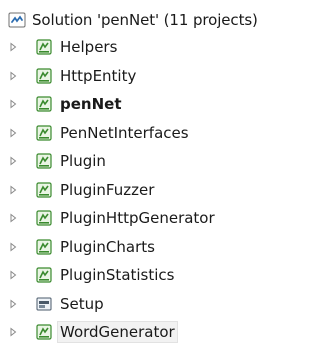  What do you see at coordinates (91, 104) in the screenshot?
I see `project-label: penNet` at bounding box center [91, 104].